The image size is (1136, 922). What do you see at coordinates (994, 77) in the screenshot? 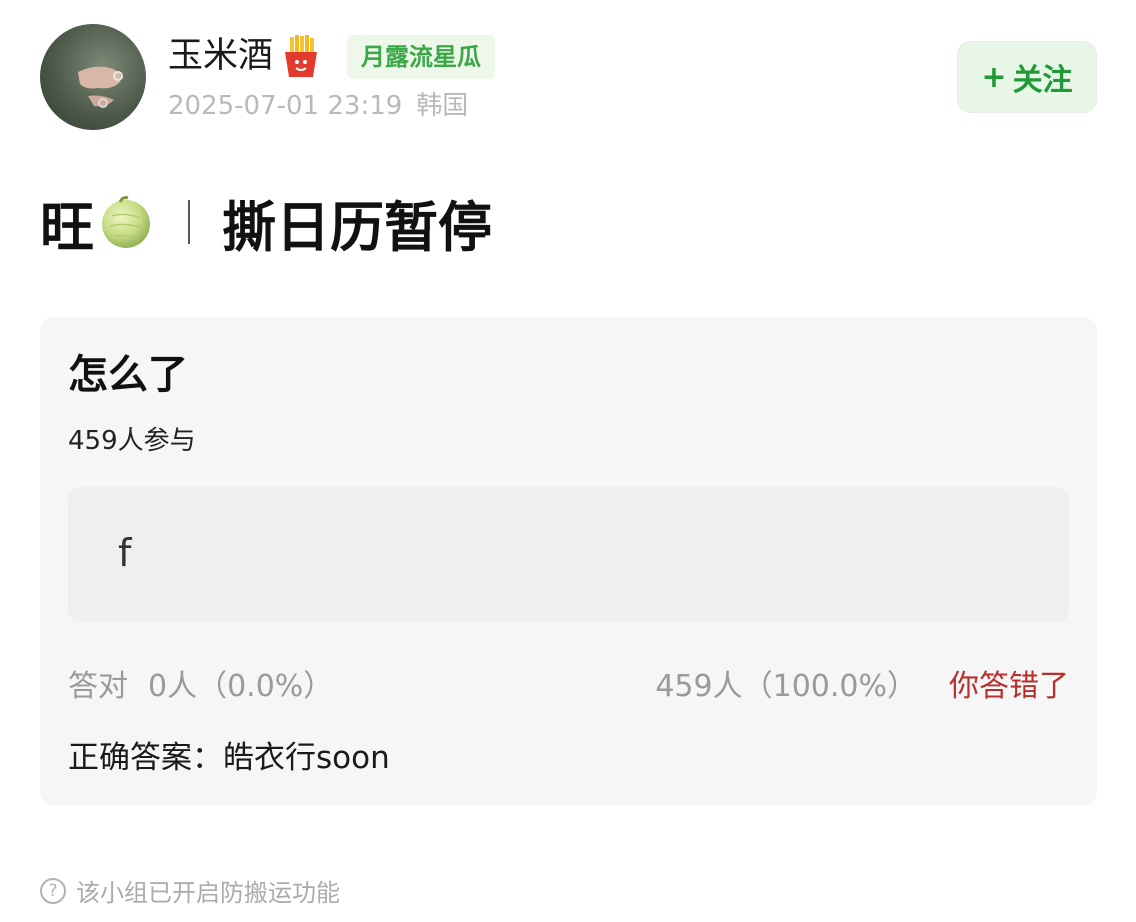
I see `plus-icon: +` at bounding box center [994, 77].